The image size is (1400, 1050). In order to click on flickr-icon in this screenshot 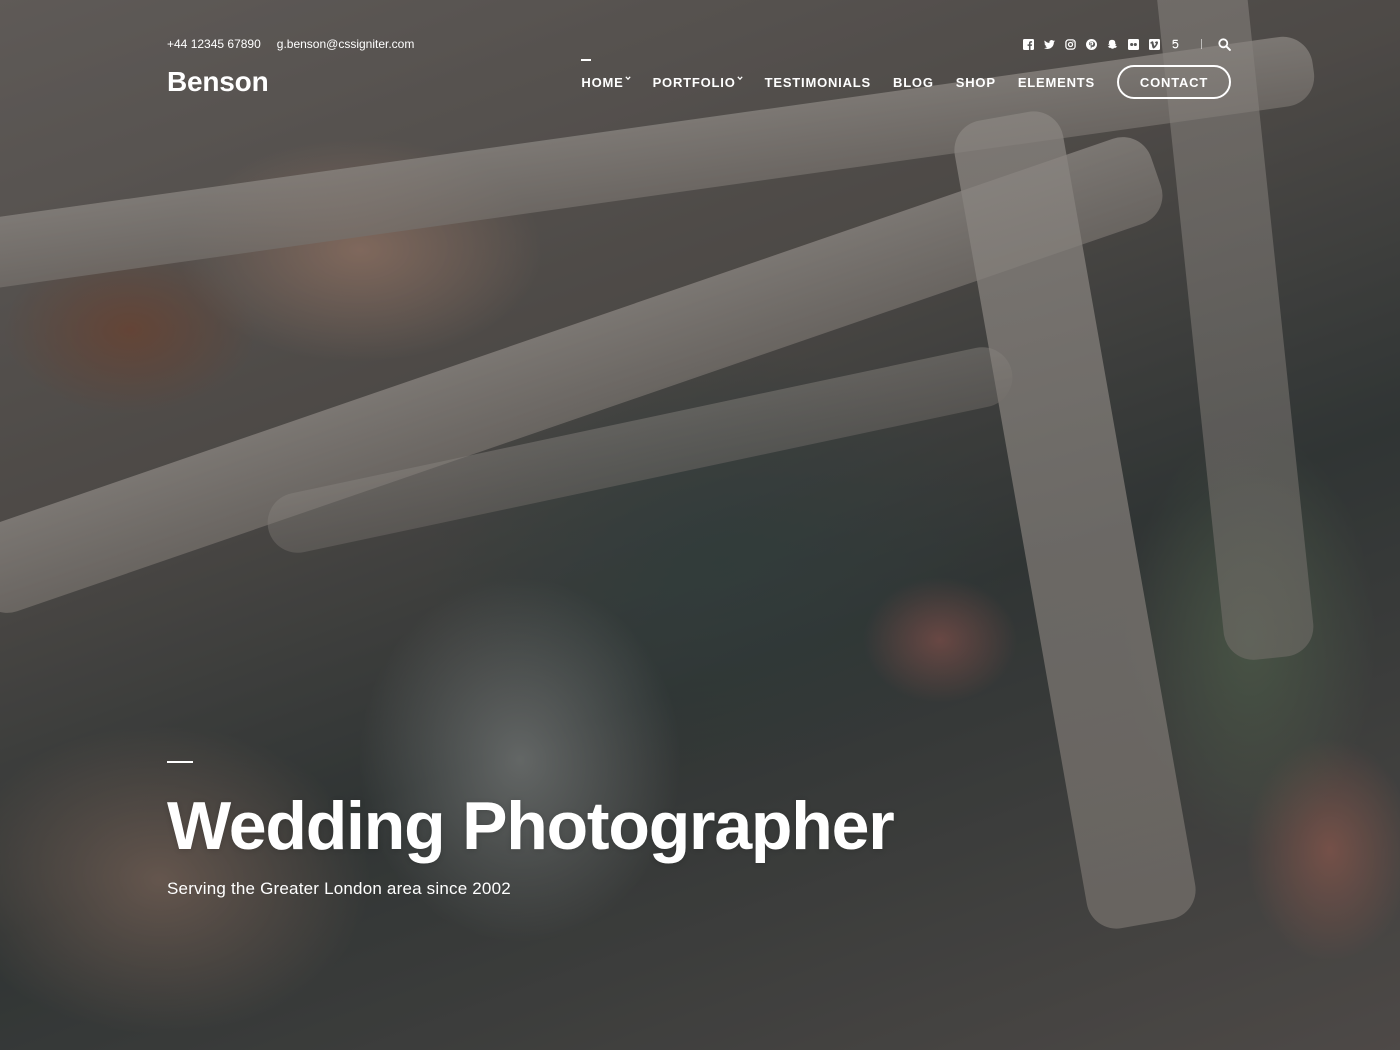, I will do `click(1133, 44)`.